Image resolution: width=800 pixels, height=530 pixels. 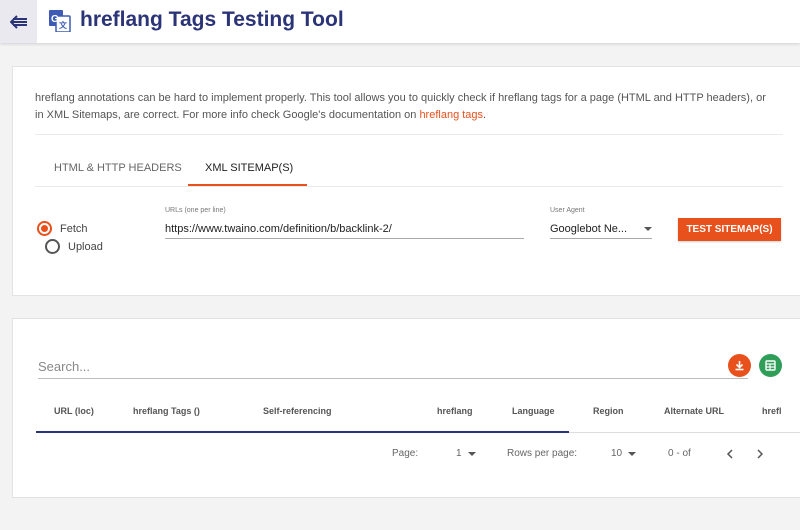 I want to click on chevron-right-icon, so click(x=760, y=454).